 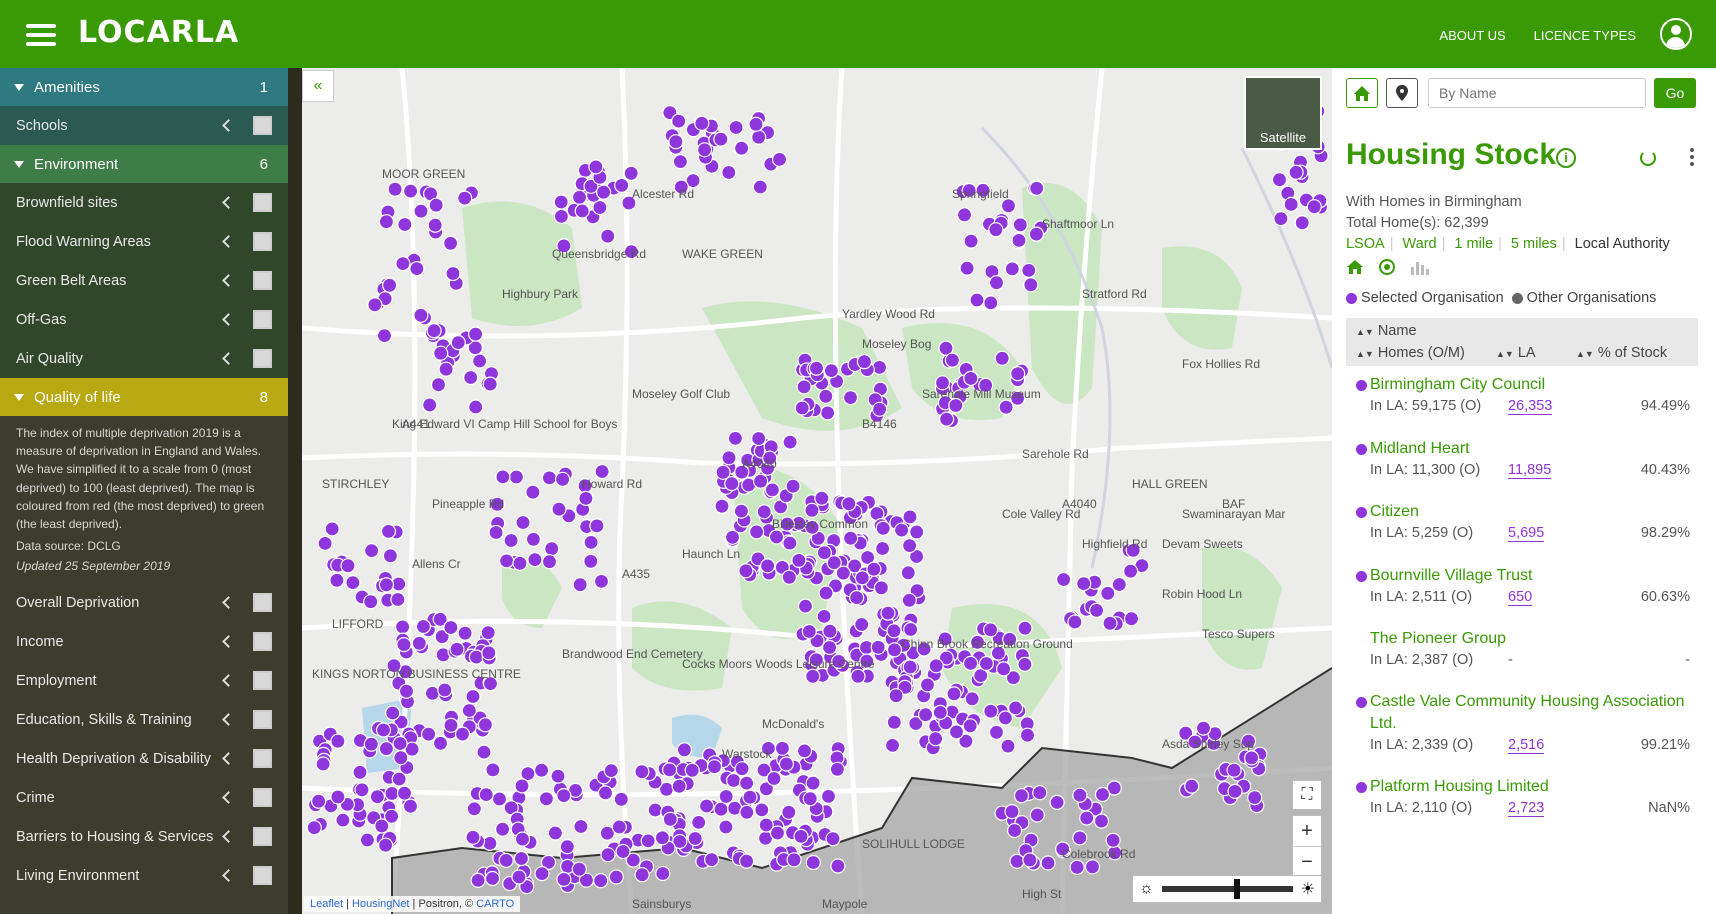 What do you see at coordinates (1362, 93) in the screenshot?
I see `home-icon` at bounding box center [1362, 93].